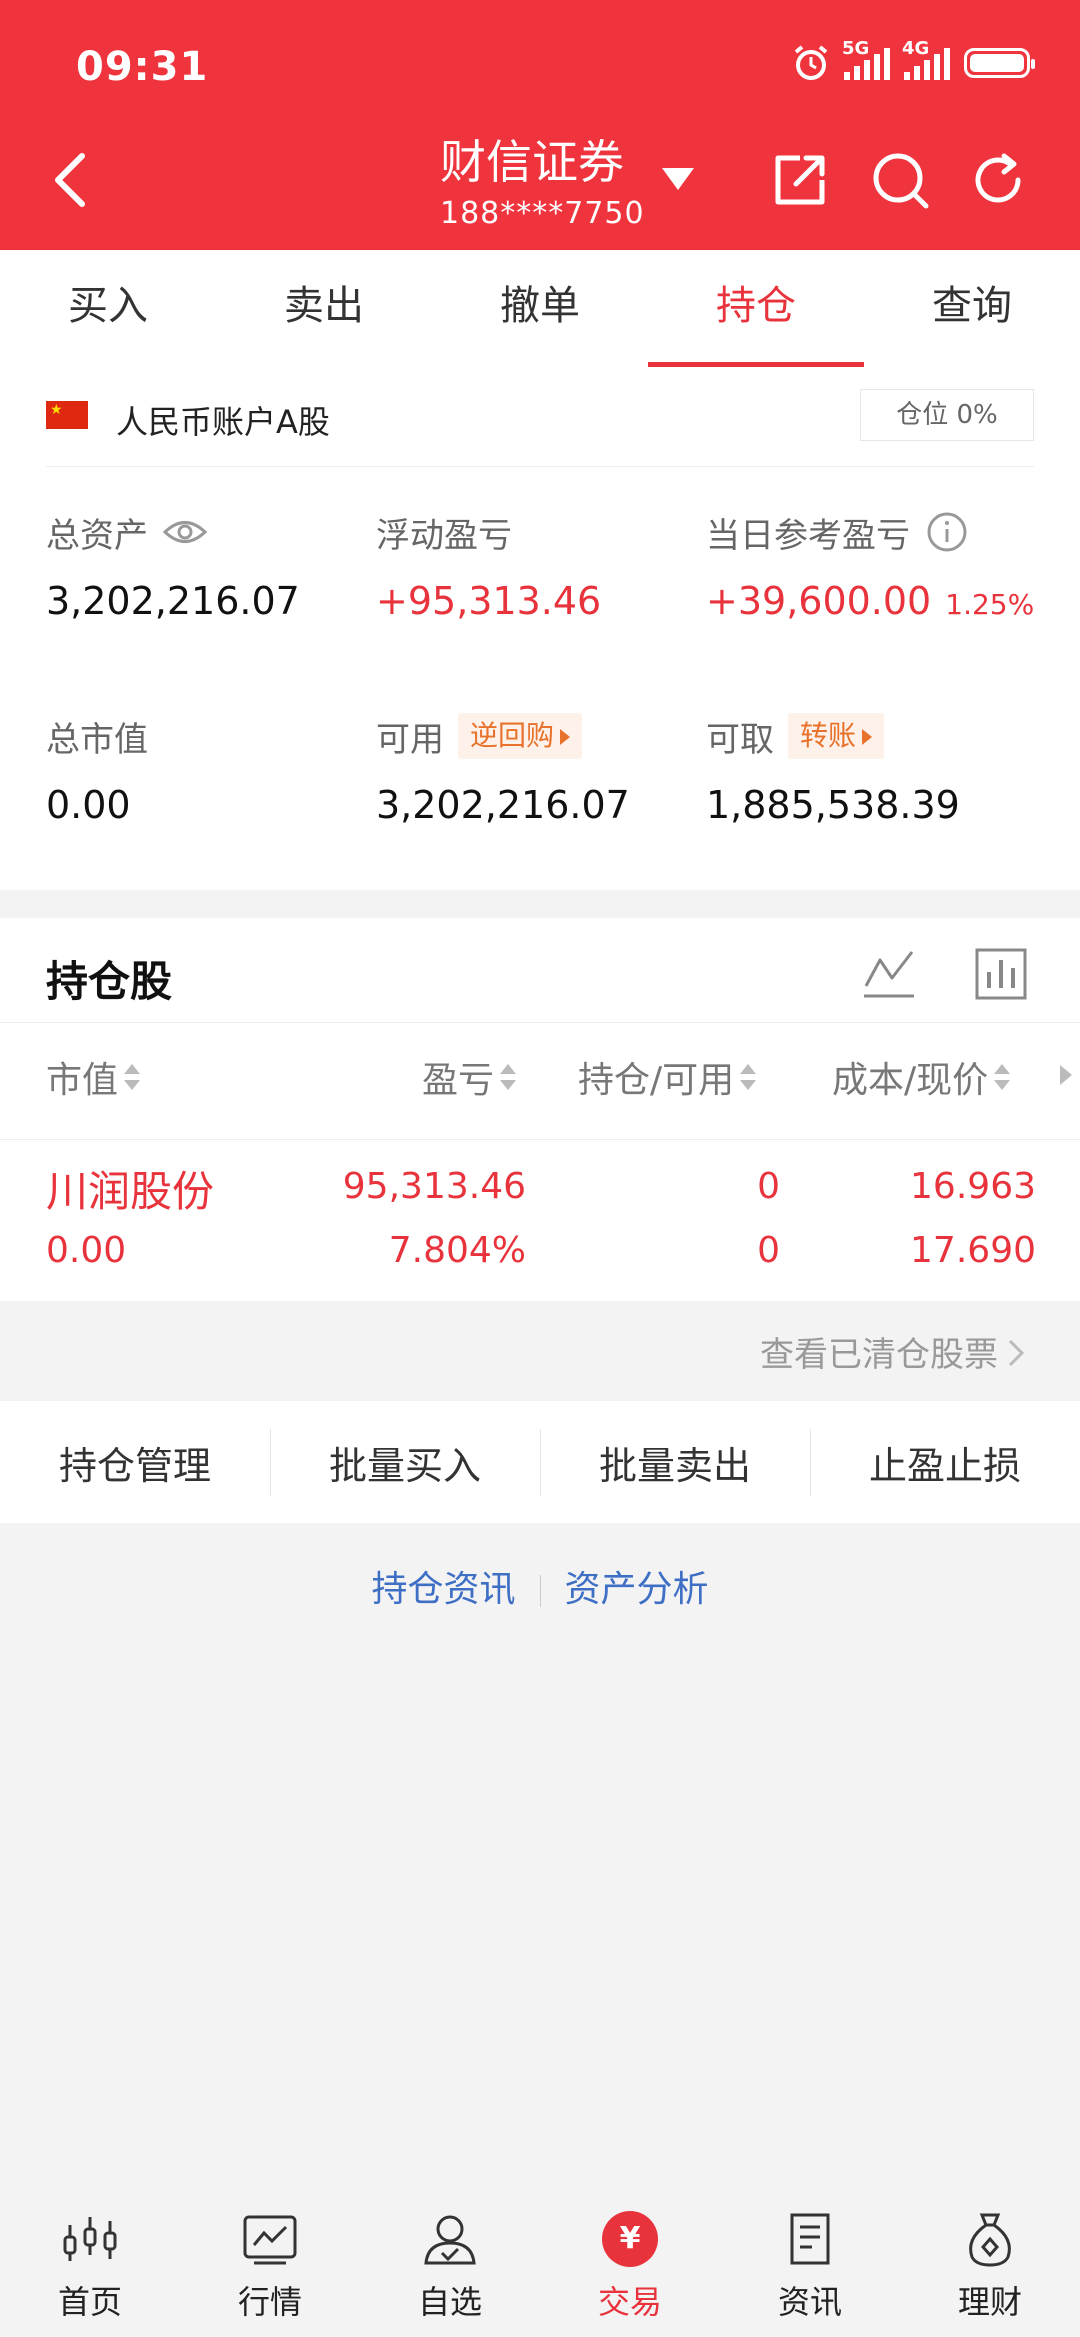 Image resolution: width=1080 pixels, height=2337 pixels. Describe the element at coordinates (503, 805) in the screenshot. I see `available-value: 3,202,216.07` at that location.